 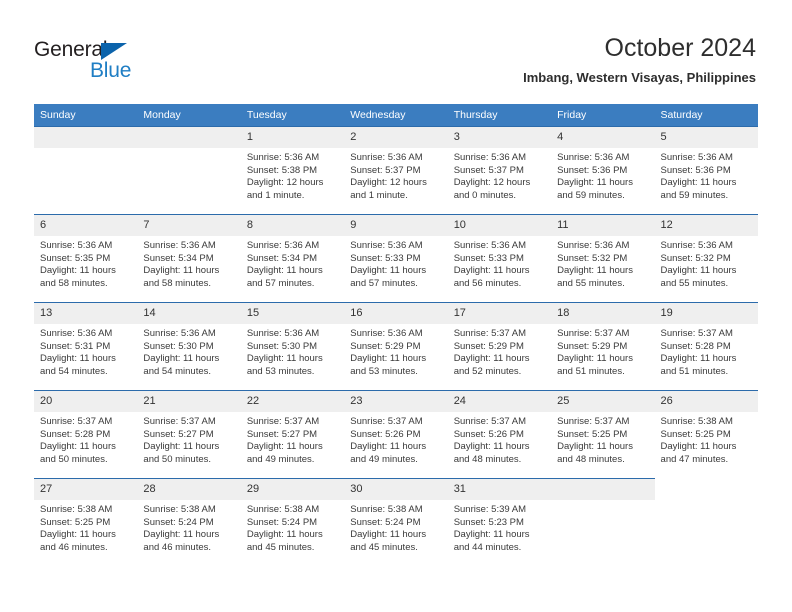 I want to click on daylight-duration-line2: and 45 minutes., so click(x=384, y=547).